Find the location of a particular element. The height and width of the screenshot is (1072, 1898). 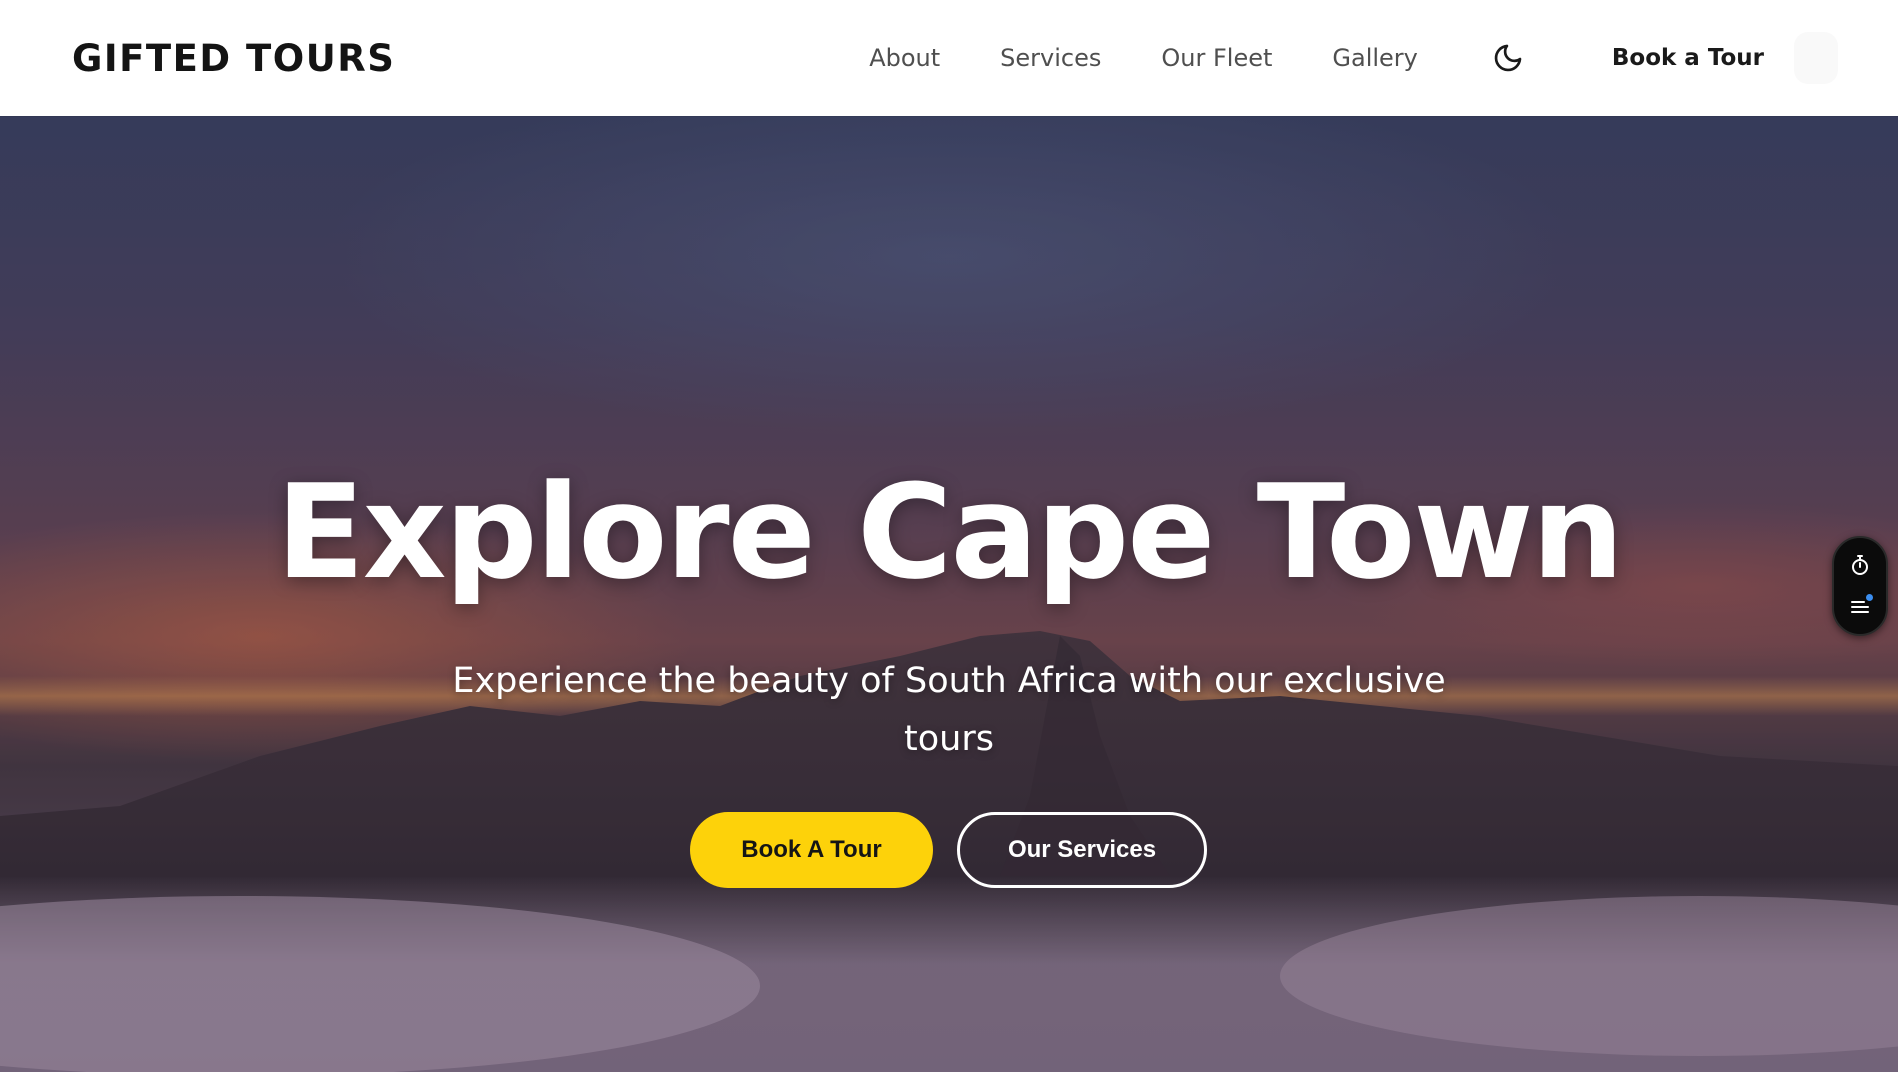

nav-link-about: About is located at coordinates (904, 58).